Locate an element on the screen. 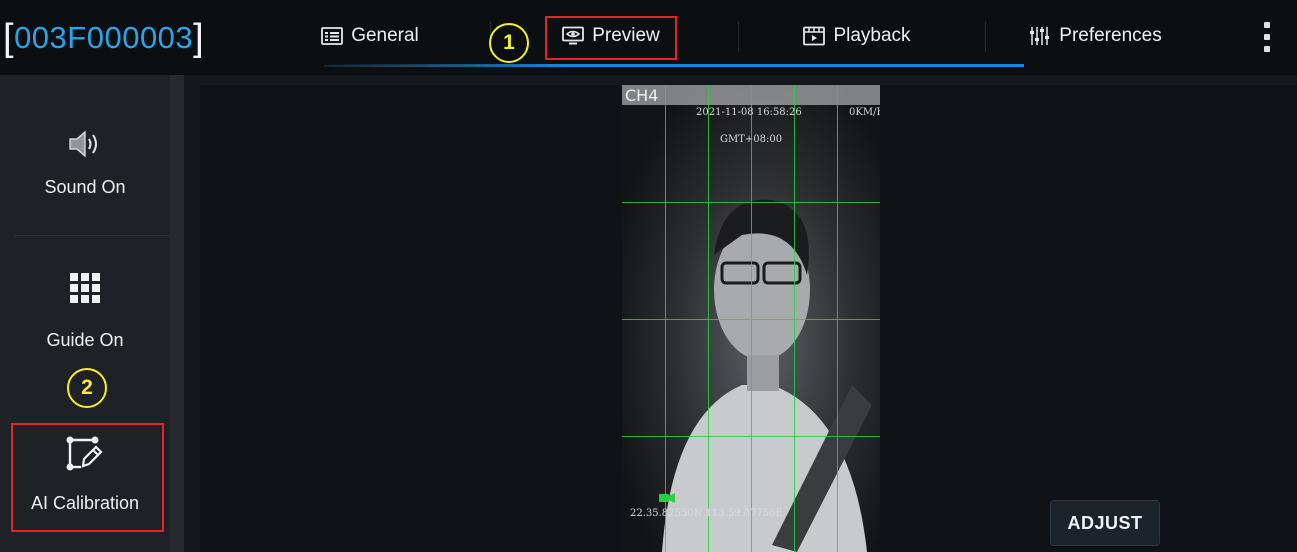 The image size is (1297, 552). grid-icon is located at coordinates (85, 290).